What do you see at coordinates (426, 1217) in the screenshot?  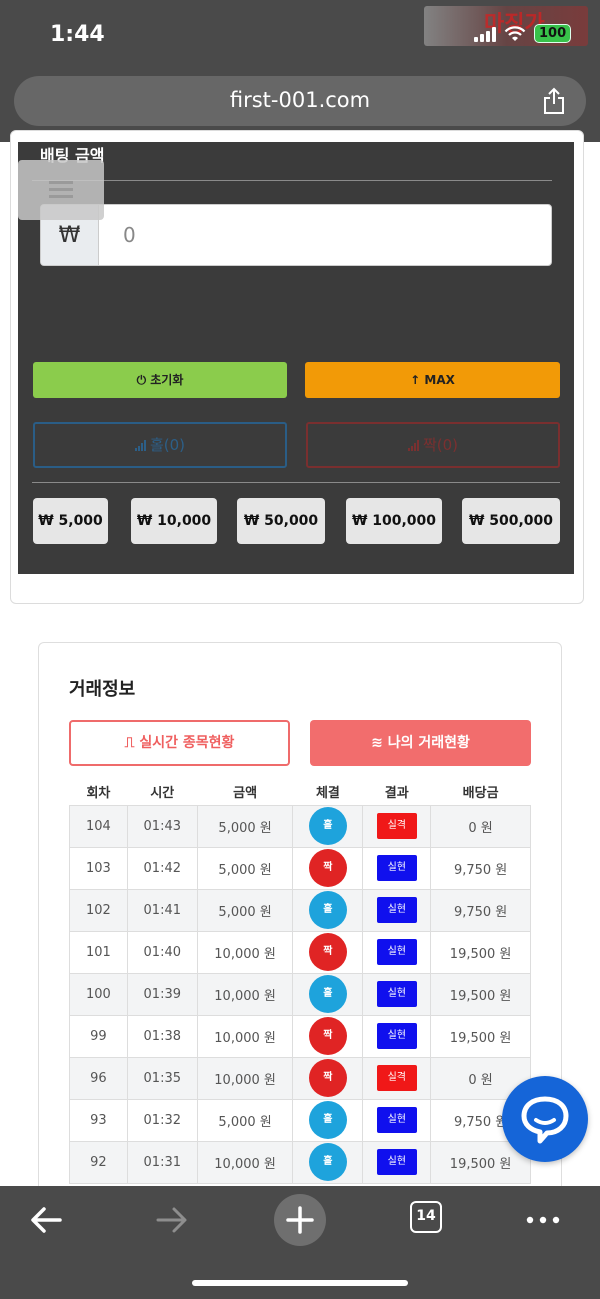 I see `tabs-icon: 14` at bounding box center [426, 1217].